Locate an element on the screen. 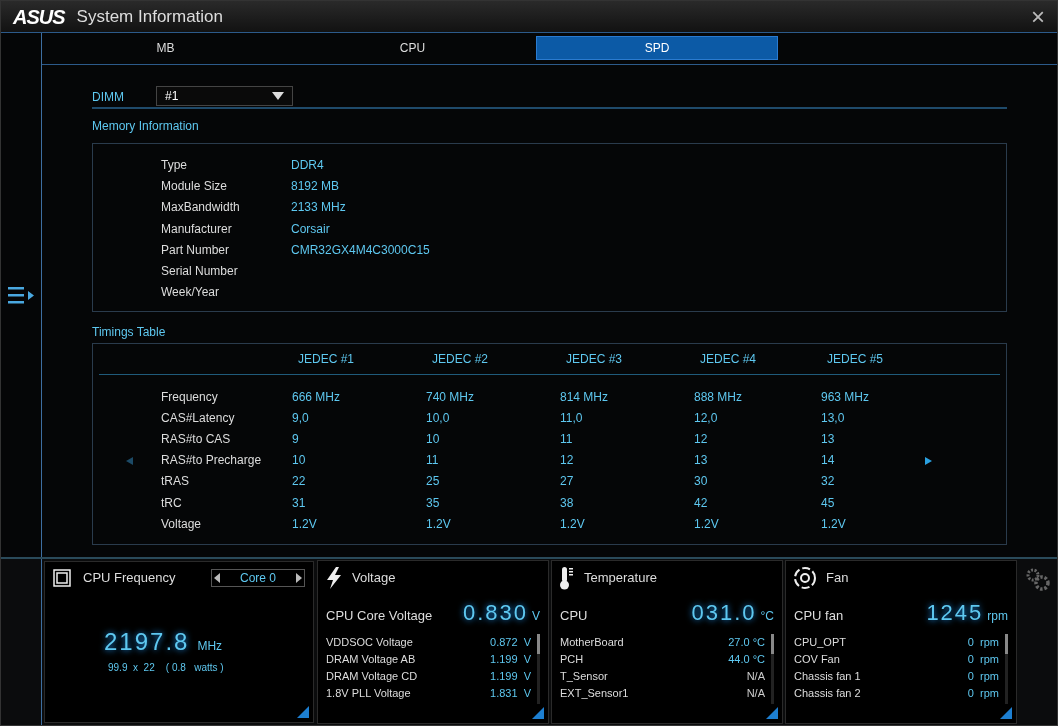 The width and height of the screenshot is (1058, 726). timing-value: 10,0 is located at coordinates (438, 418).